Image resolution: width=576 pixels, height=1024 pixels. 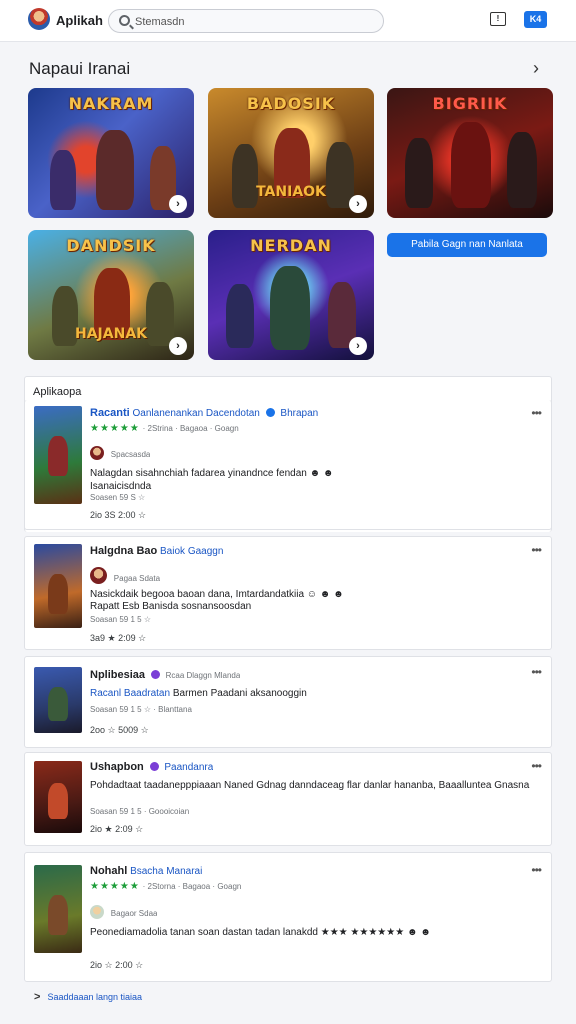 I want to click on app-name: Nohahl, so click(x=108, y=871).